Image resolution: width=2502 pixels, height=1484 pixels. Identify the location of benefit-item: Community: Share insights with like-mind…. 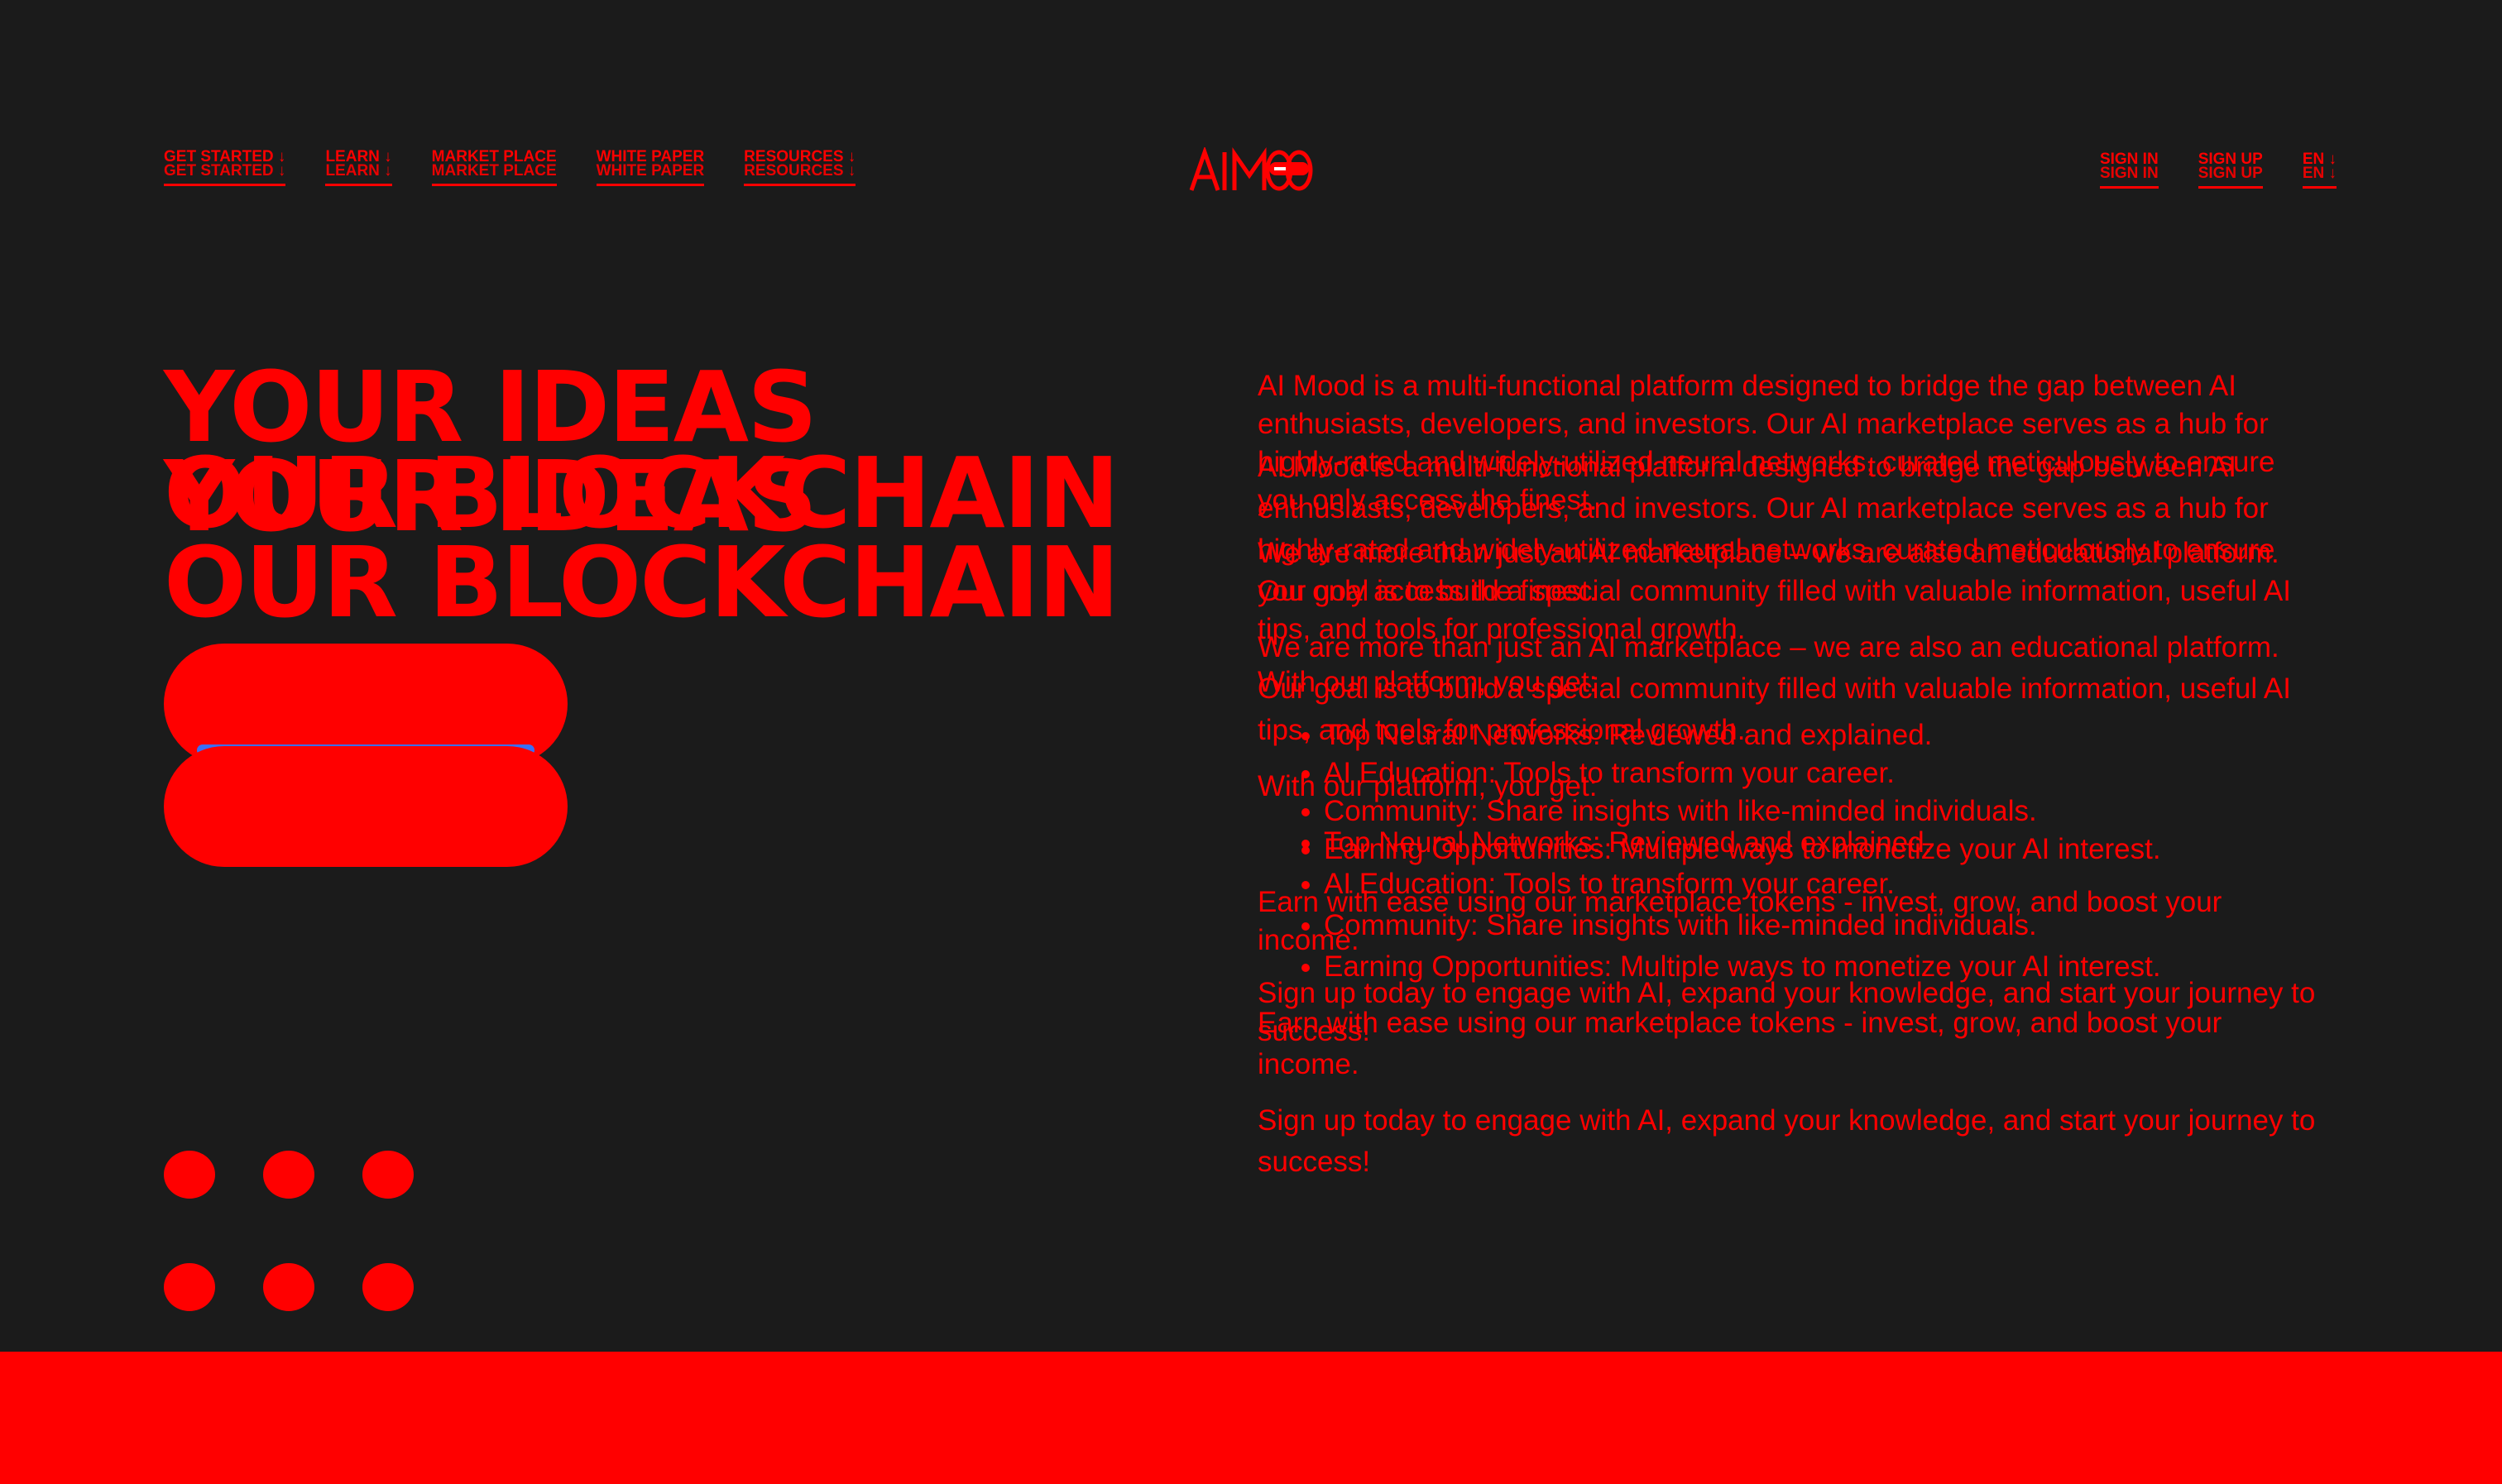
(1824, 926).